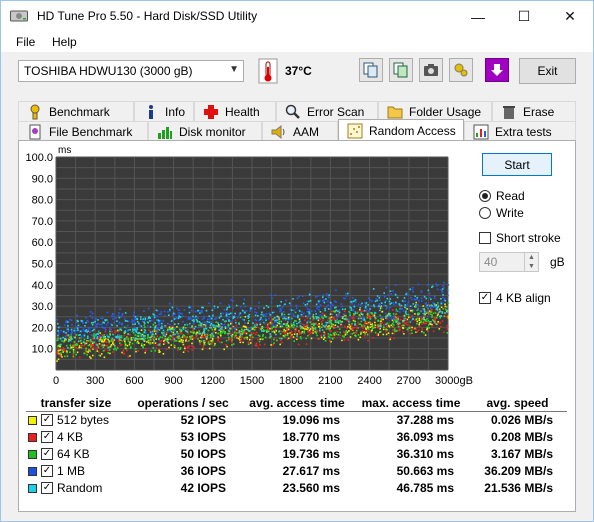 This screenshot has width=594, height=522. What do you see at coordinates (520, 238) in the screenshot?
I see `short-stroke-checkbox: Short stroke` at bounding box center [520, 238].